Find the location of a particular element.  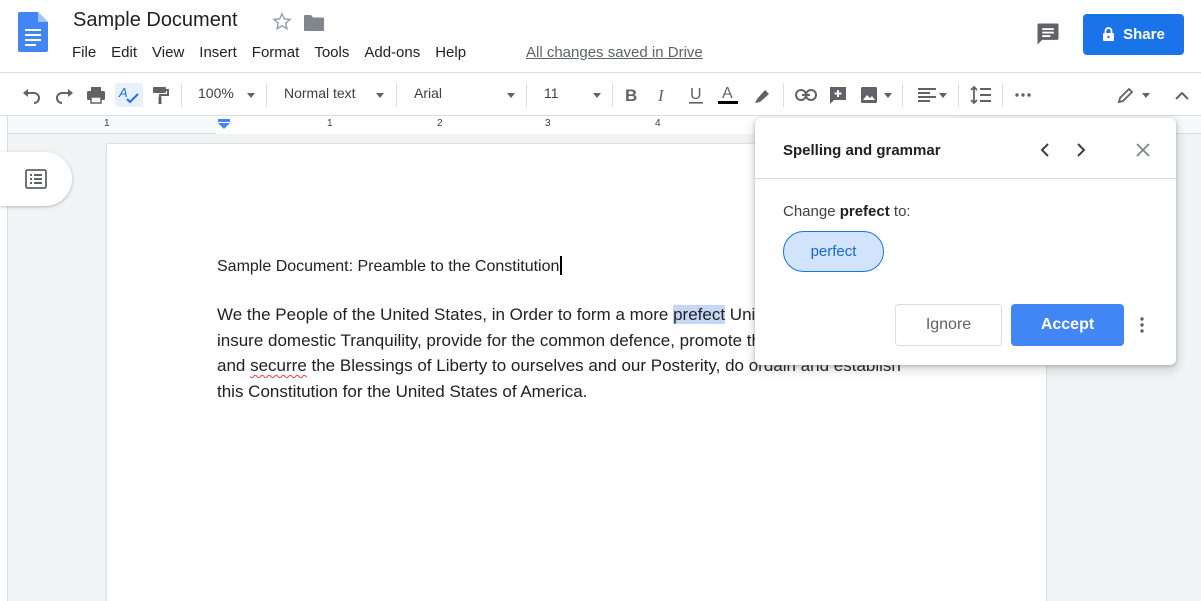

menu-help: Help is located at coordinates (454, 52).